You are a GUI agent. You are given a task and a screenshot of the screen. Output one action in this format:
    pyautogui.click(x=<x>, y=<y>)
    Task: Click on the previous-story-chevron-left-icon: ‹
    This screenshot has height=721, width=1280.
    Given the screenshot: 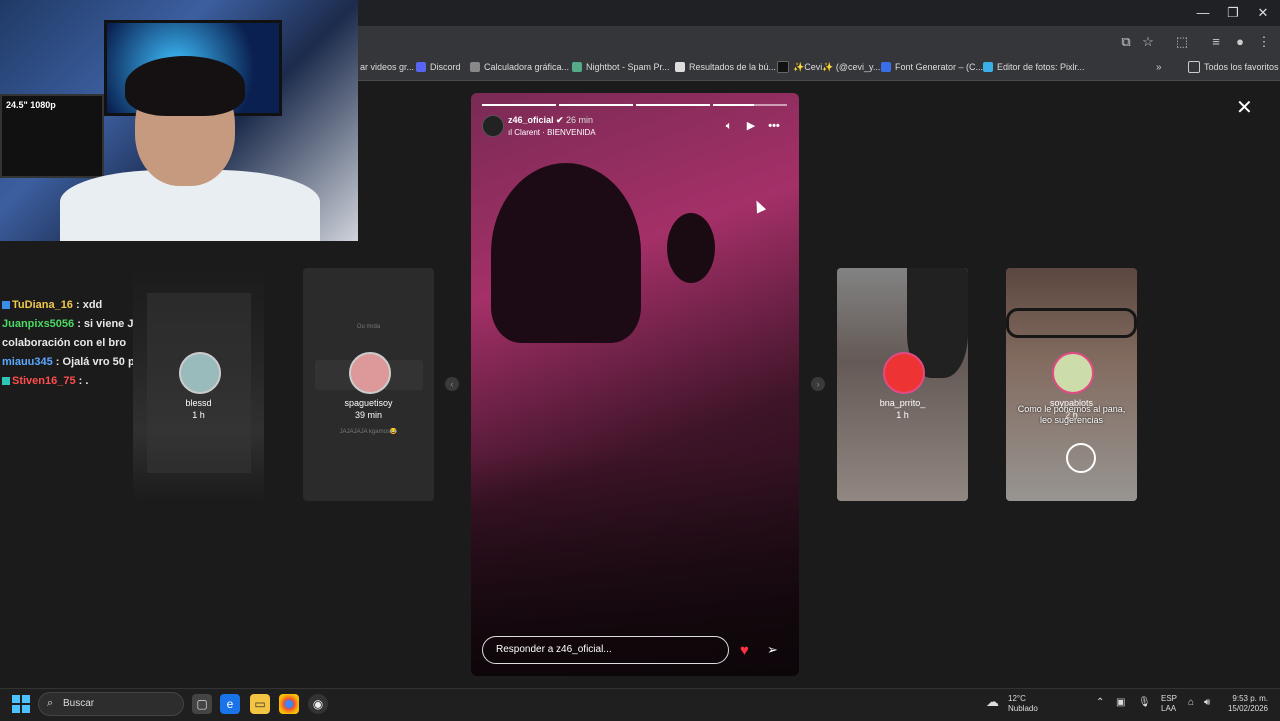 What is the action you would take?
    pyautogui.click(x=452, y=384)
    